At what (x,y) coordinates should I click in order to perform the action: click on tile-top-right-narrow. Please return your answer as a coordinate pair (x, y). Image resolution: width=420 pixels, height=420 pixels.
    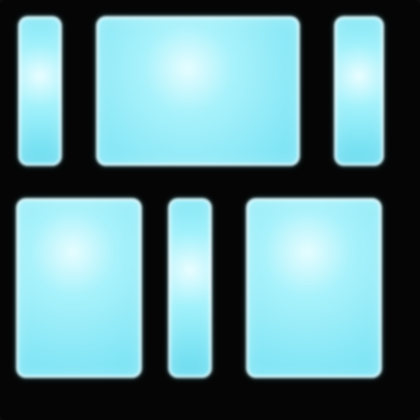
    Looking at the image, I should click on (359, 91).